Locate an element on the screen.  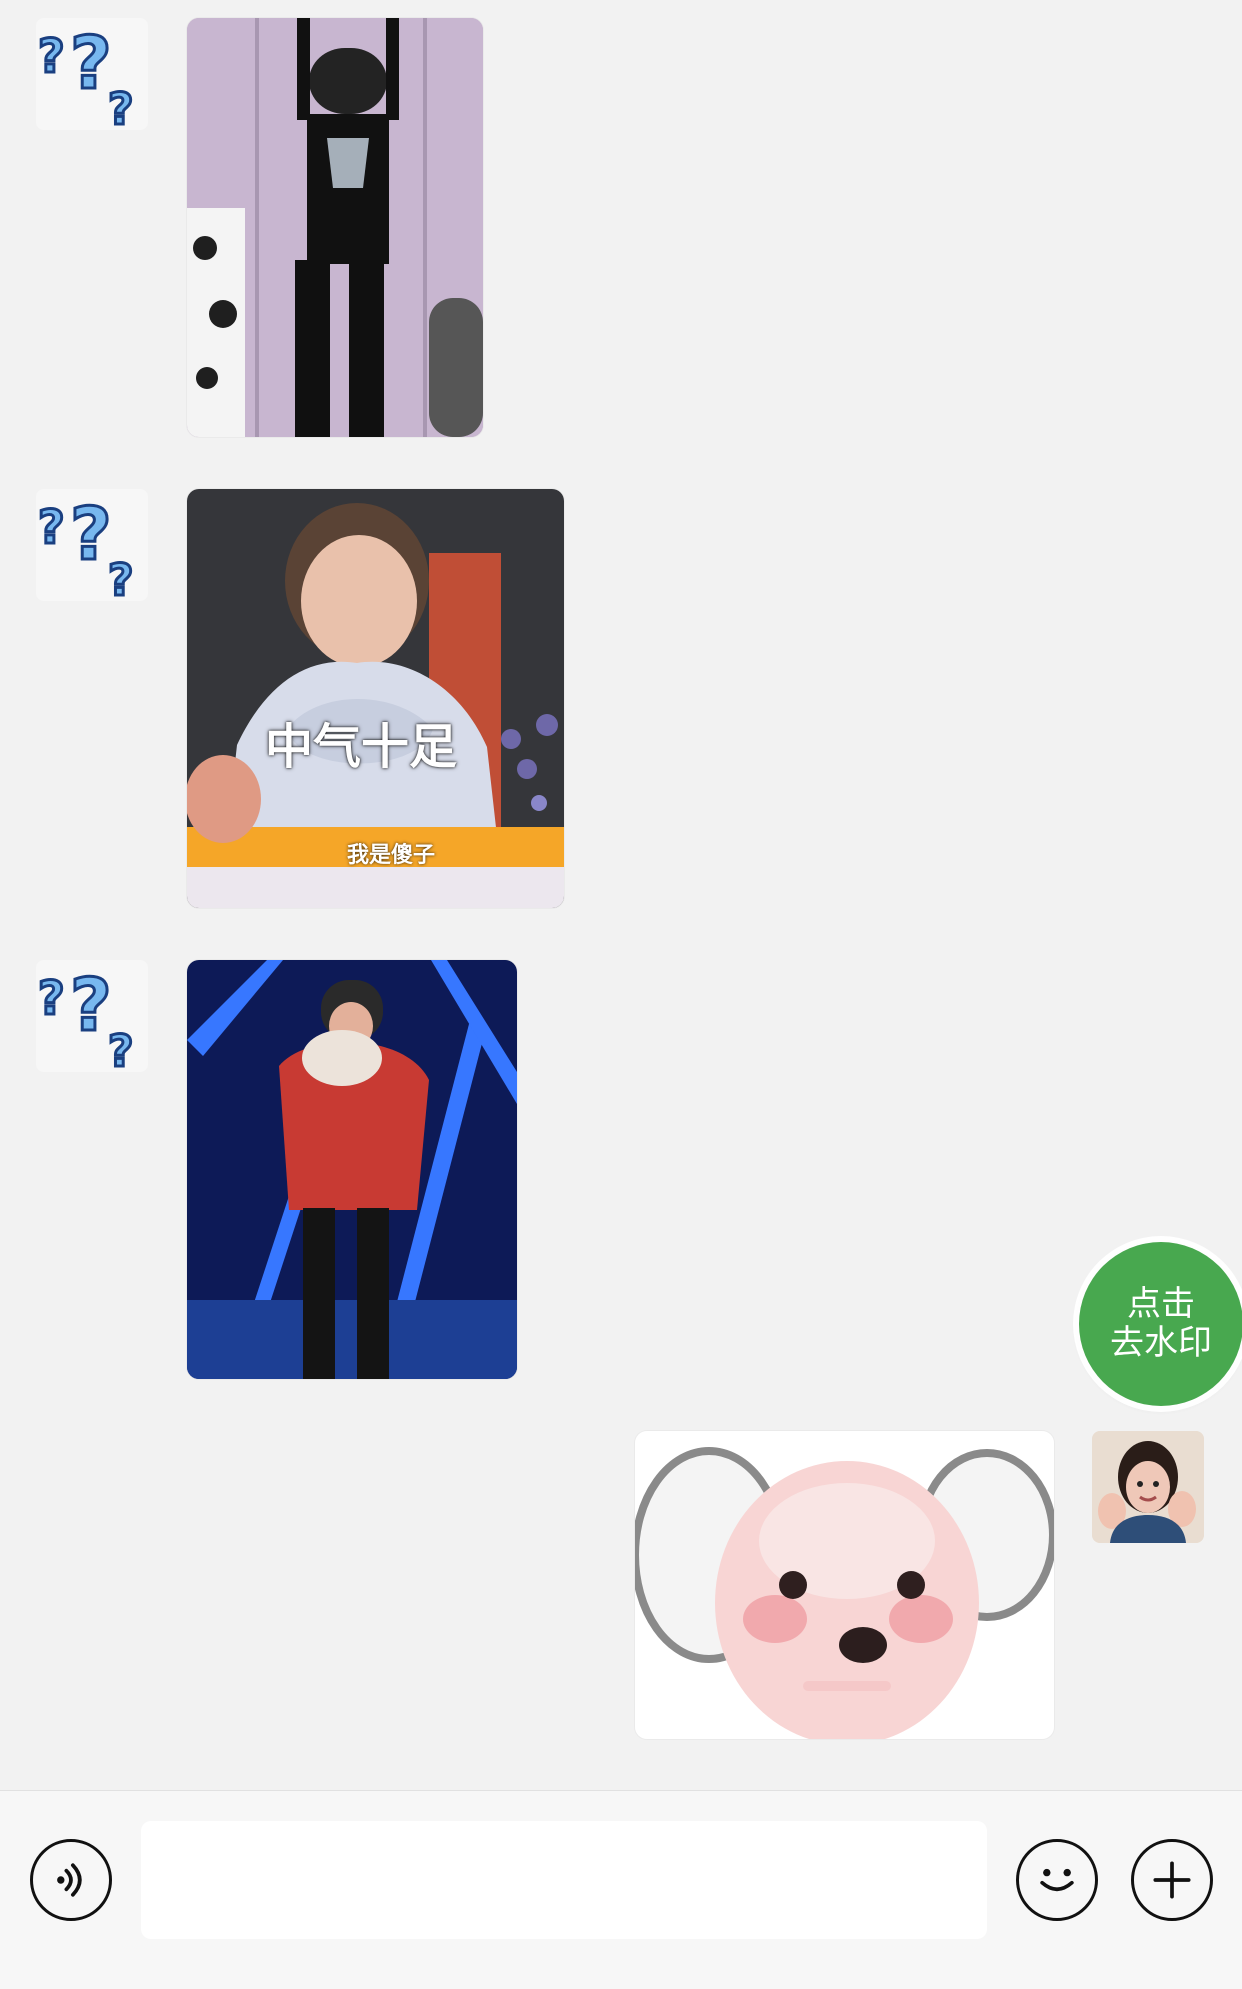
remove-watermark-button-line2: 去水印 is located at coordinates (1161, 1343).